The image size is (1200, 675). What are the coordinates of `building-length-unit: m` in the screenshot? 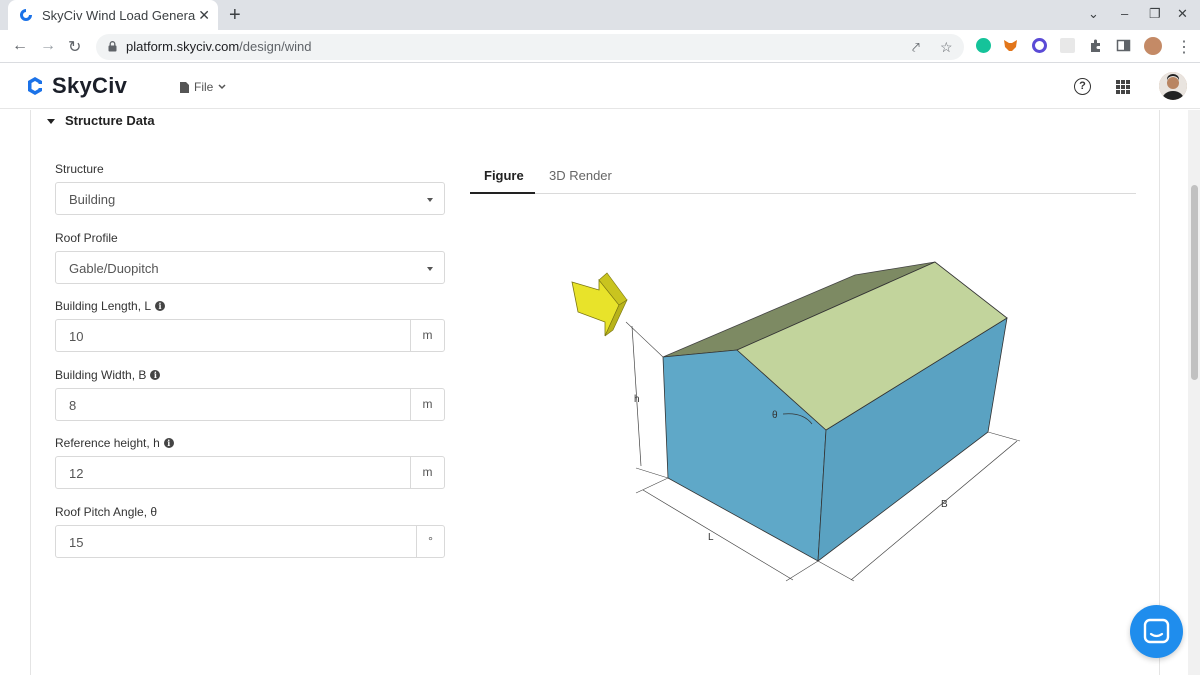 It's located at (427, 335).